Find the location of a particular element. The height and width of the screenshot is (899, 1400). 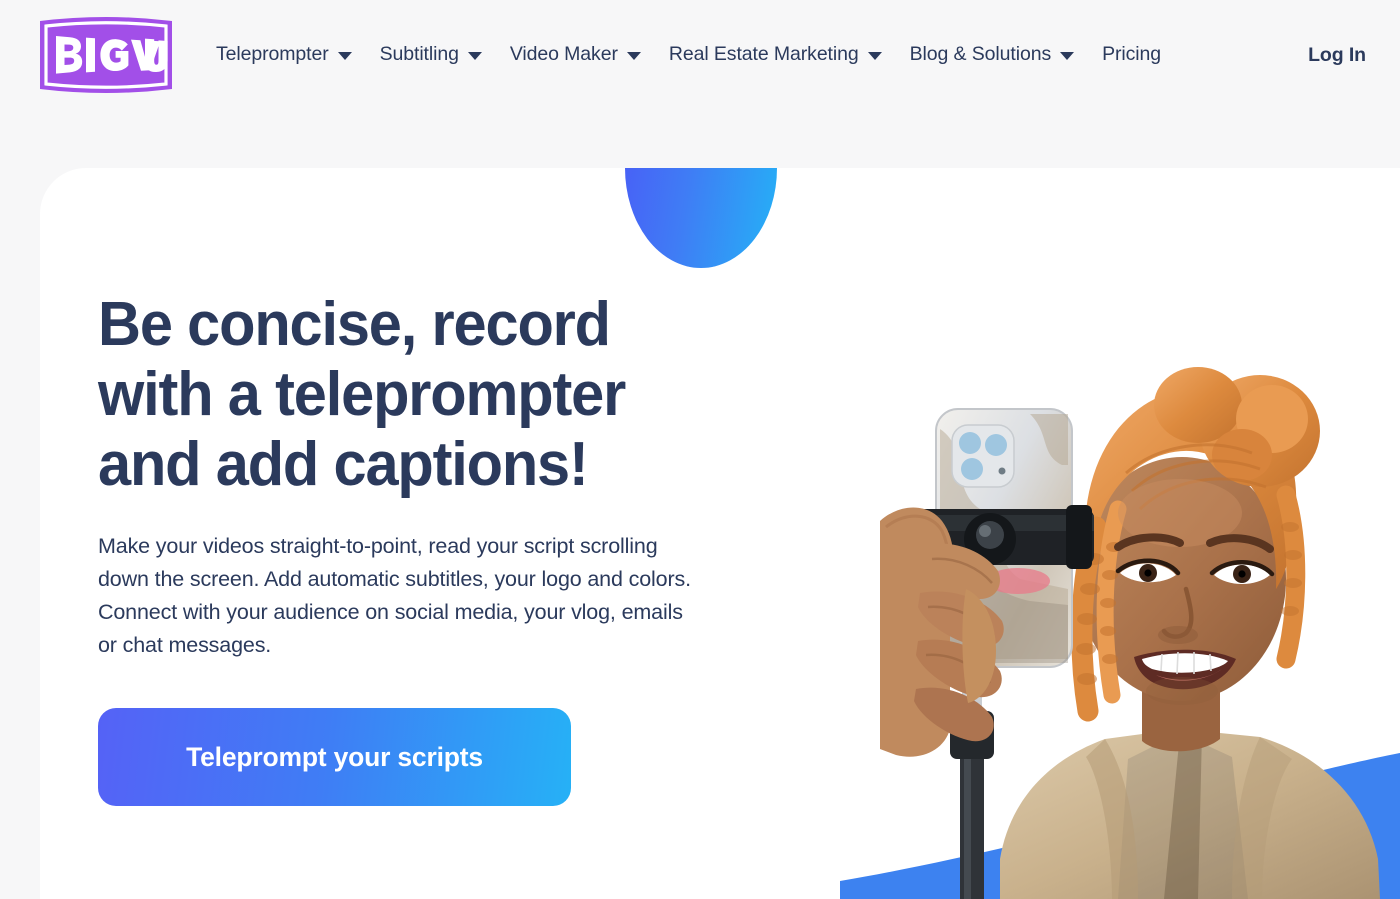

nav-item-real-estate-marketing: Real Estate Marketing is located at coordinates (775, 55).